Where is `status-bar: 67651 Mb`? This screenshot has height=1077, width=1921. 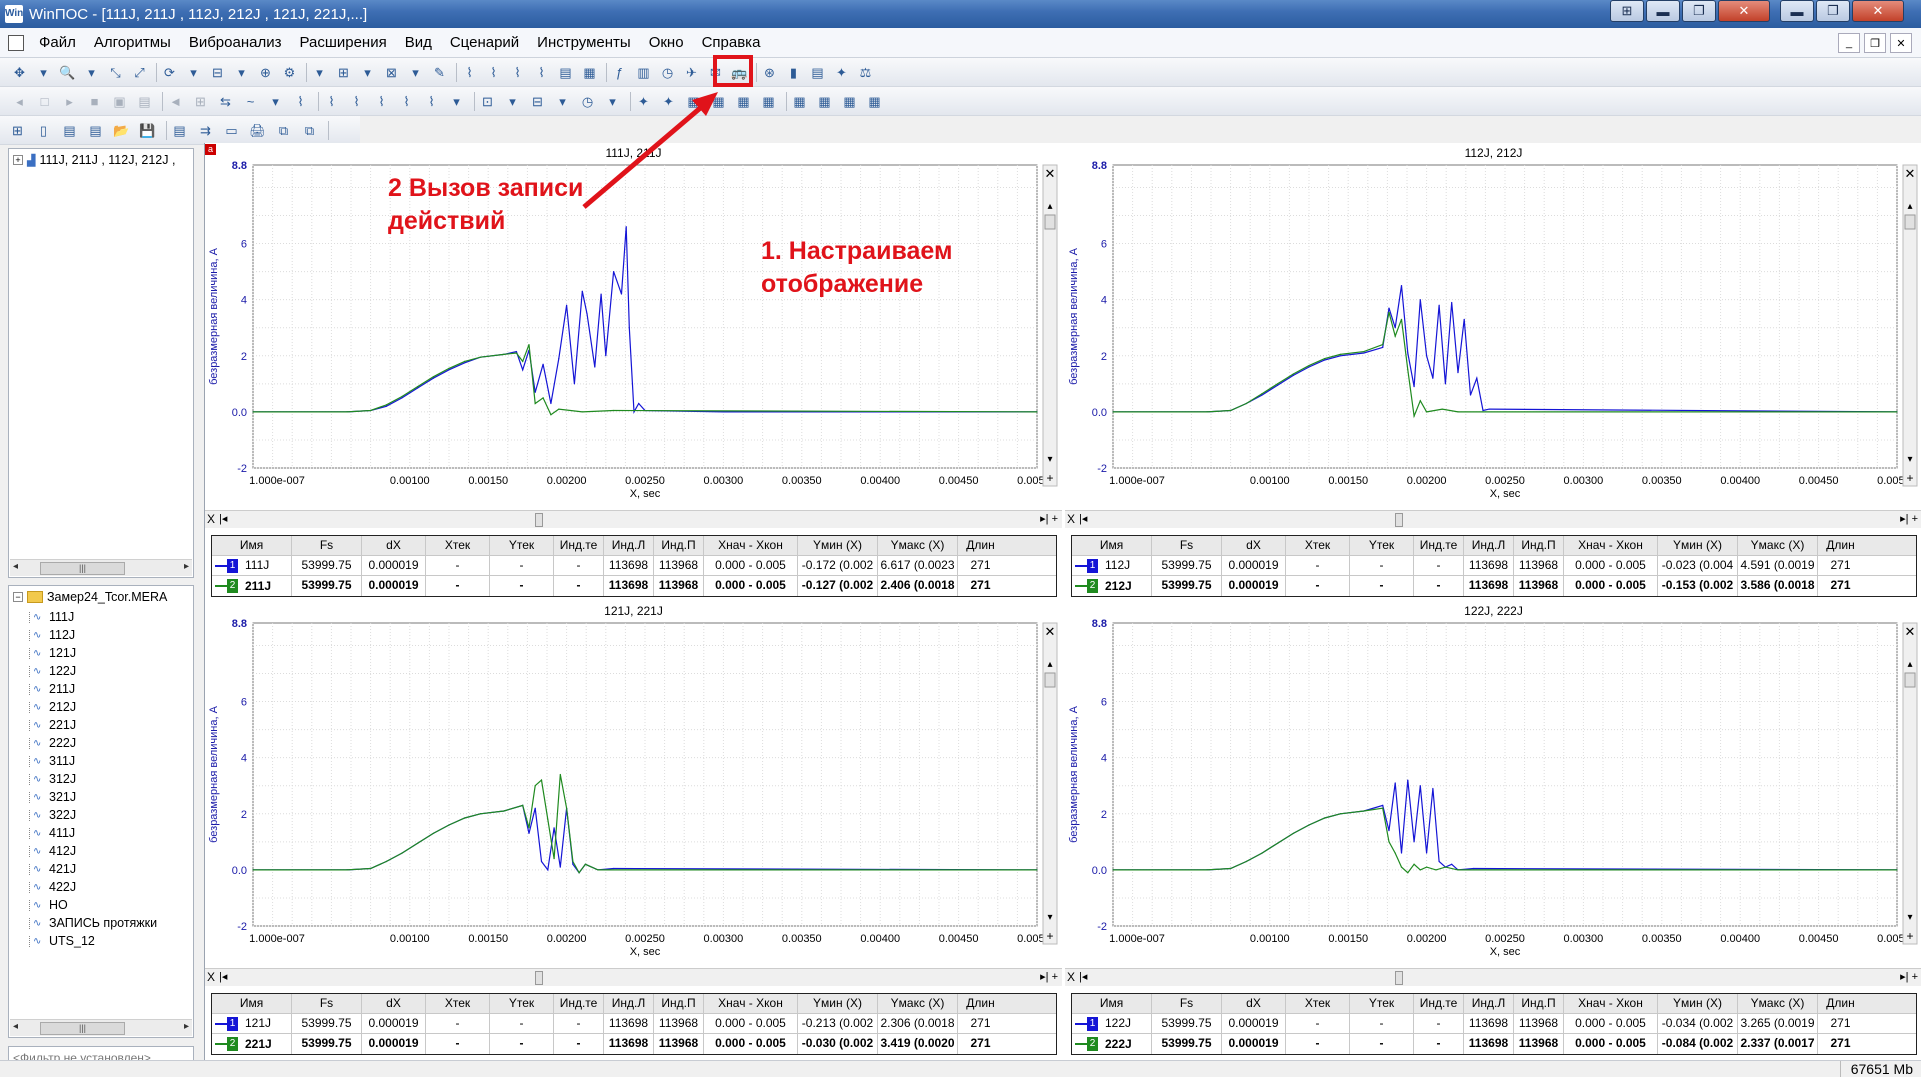
status-bar: 67651 Mb is located at coordinates (960, 1068).